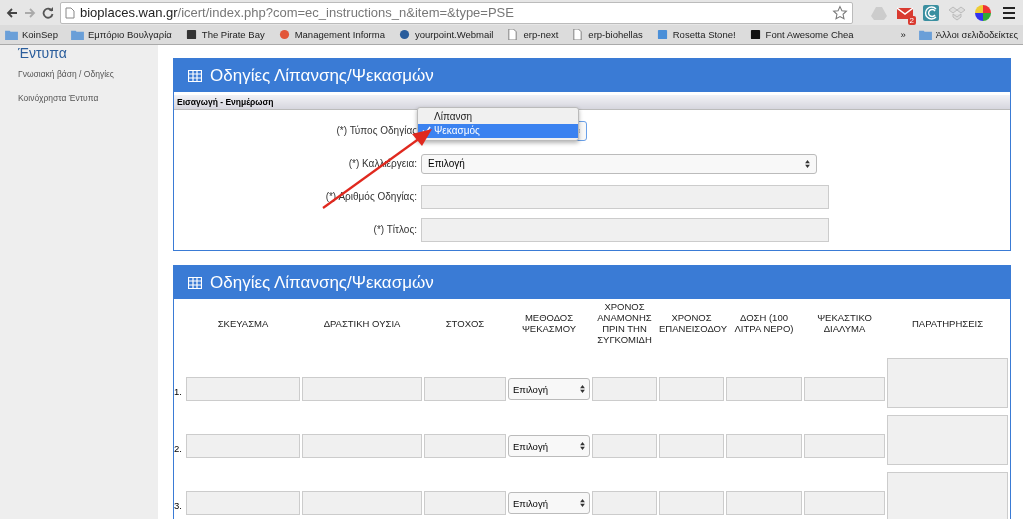 This screenshot has height=519, width=1023. Describe the element at coordinates (911, 20) in the screenshot. I see `unread-badge: 2` at that location.